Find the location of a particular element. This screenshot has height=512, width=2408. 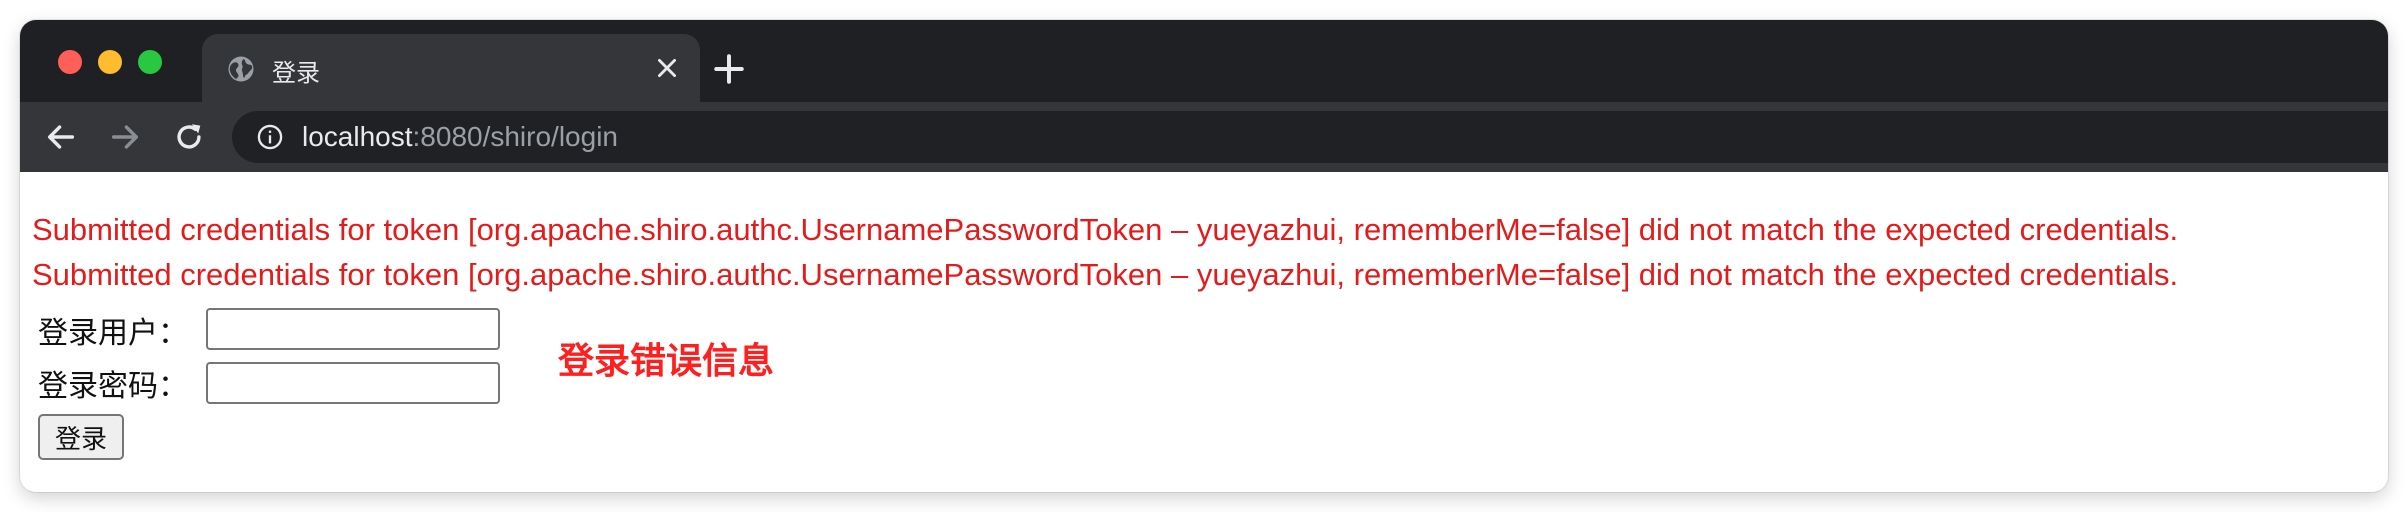

window-minimize-button is located at coordinates (110, 62).